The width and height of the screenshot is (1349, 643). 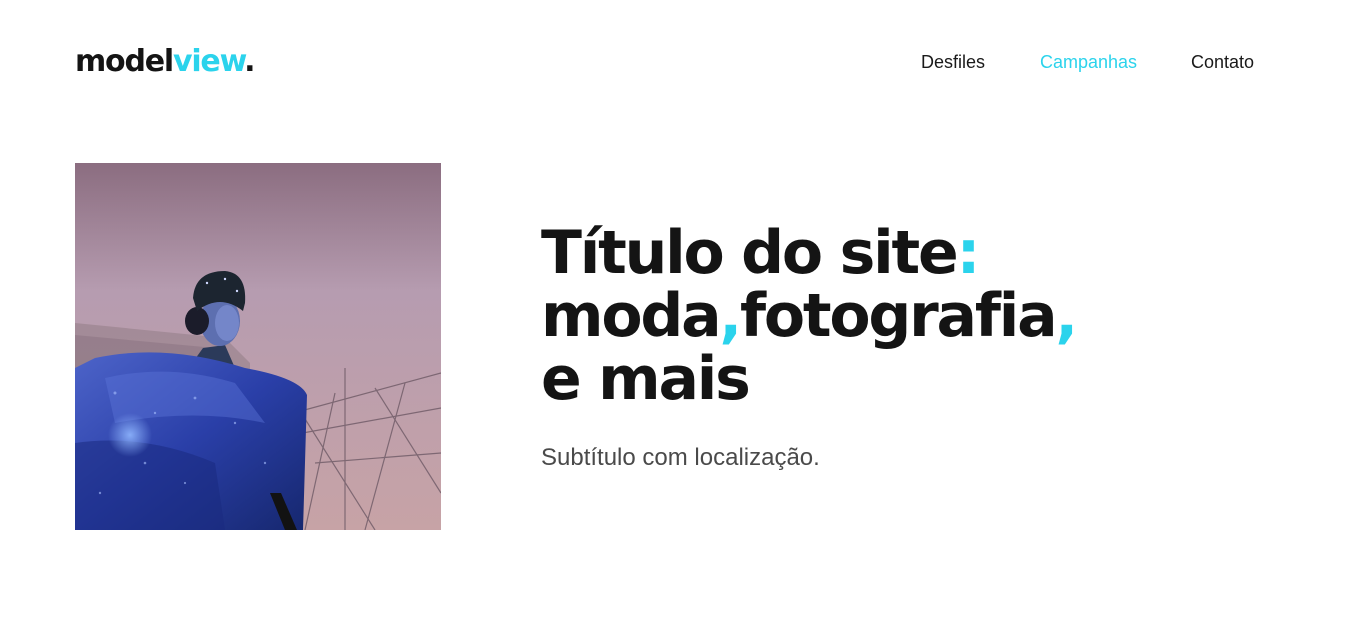 What do you see at coordinates (953, 62) in the screenshot?
I see `nav-link-desfiles: Desfiles` at bounding box center [953, 62].